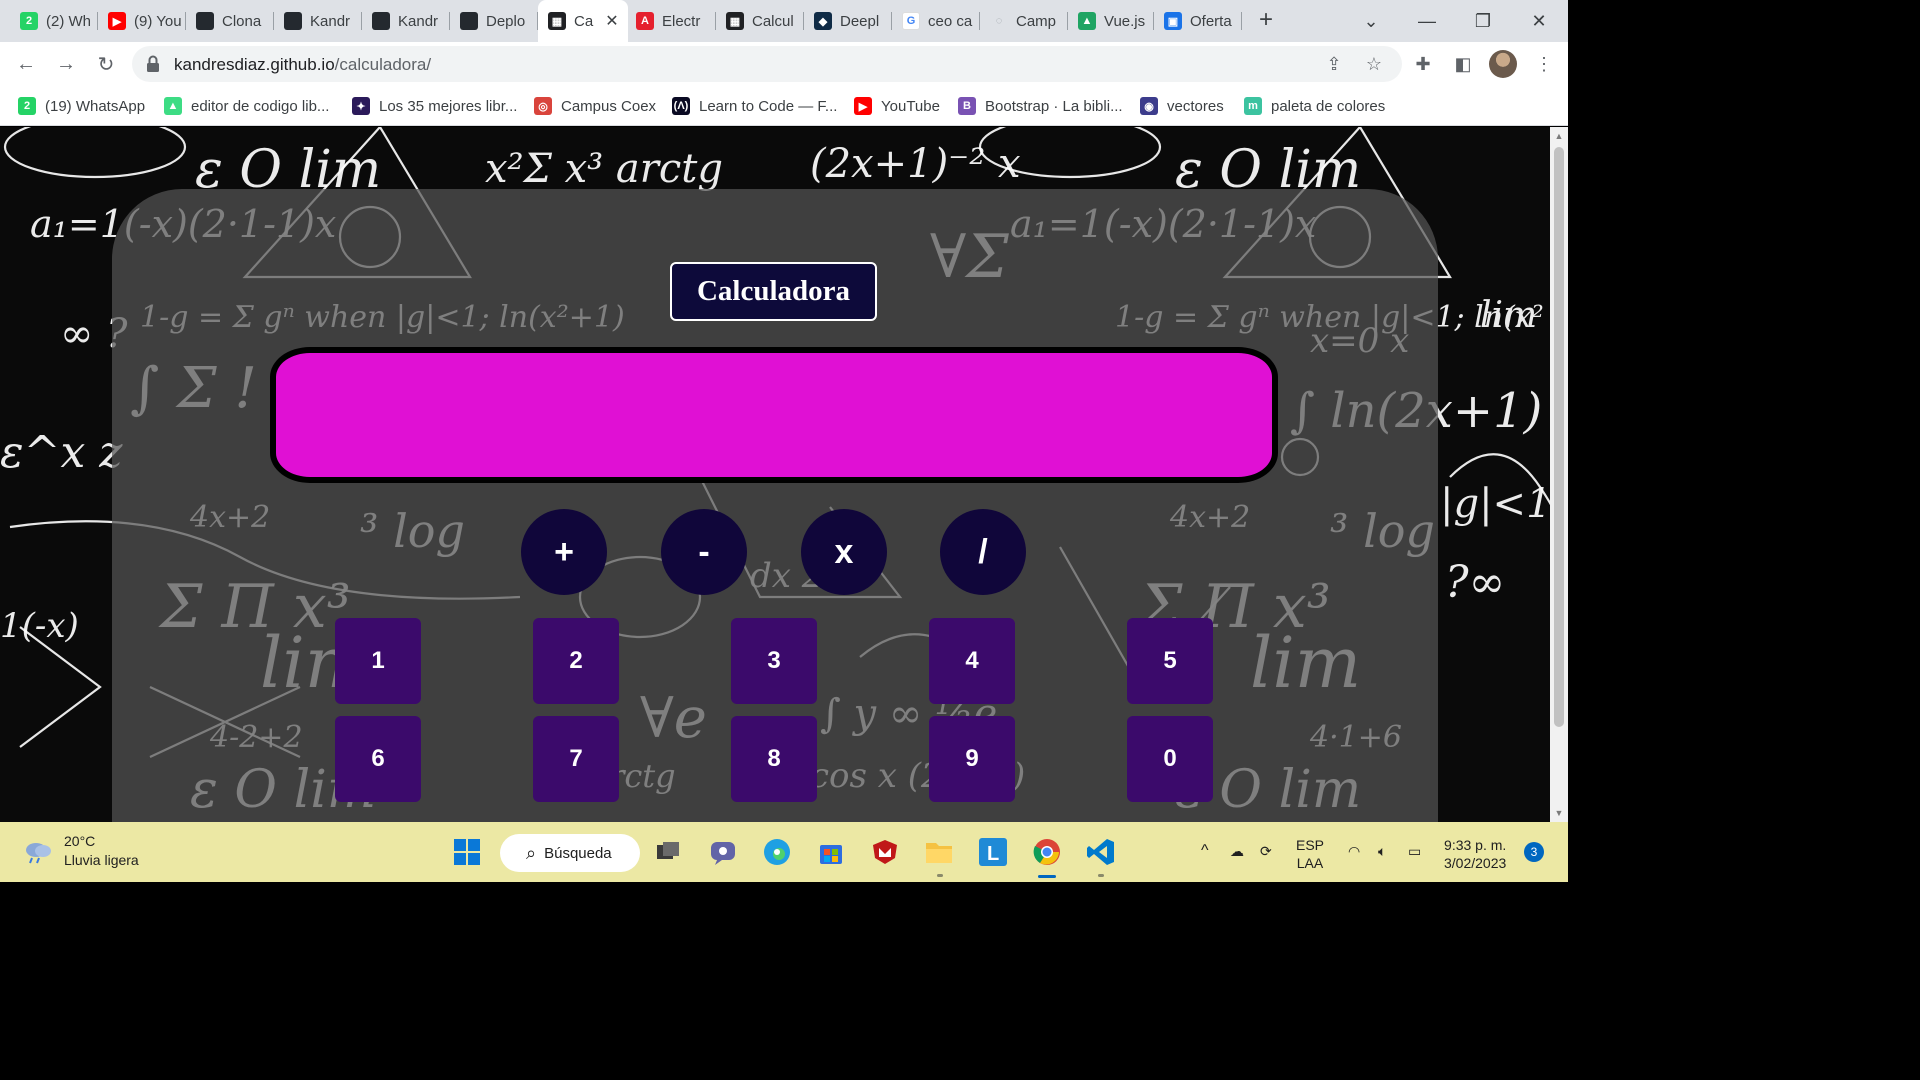  Describe the element at coordinates (80, 841) in the screenshot. I see `temperature-text: 20°C` at that location.